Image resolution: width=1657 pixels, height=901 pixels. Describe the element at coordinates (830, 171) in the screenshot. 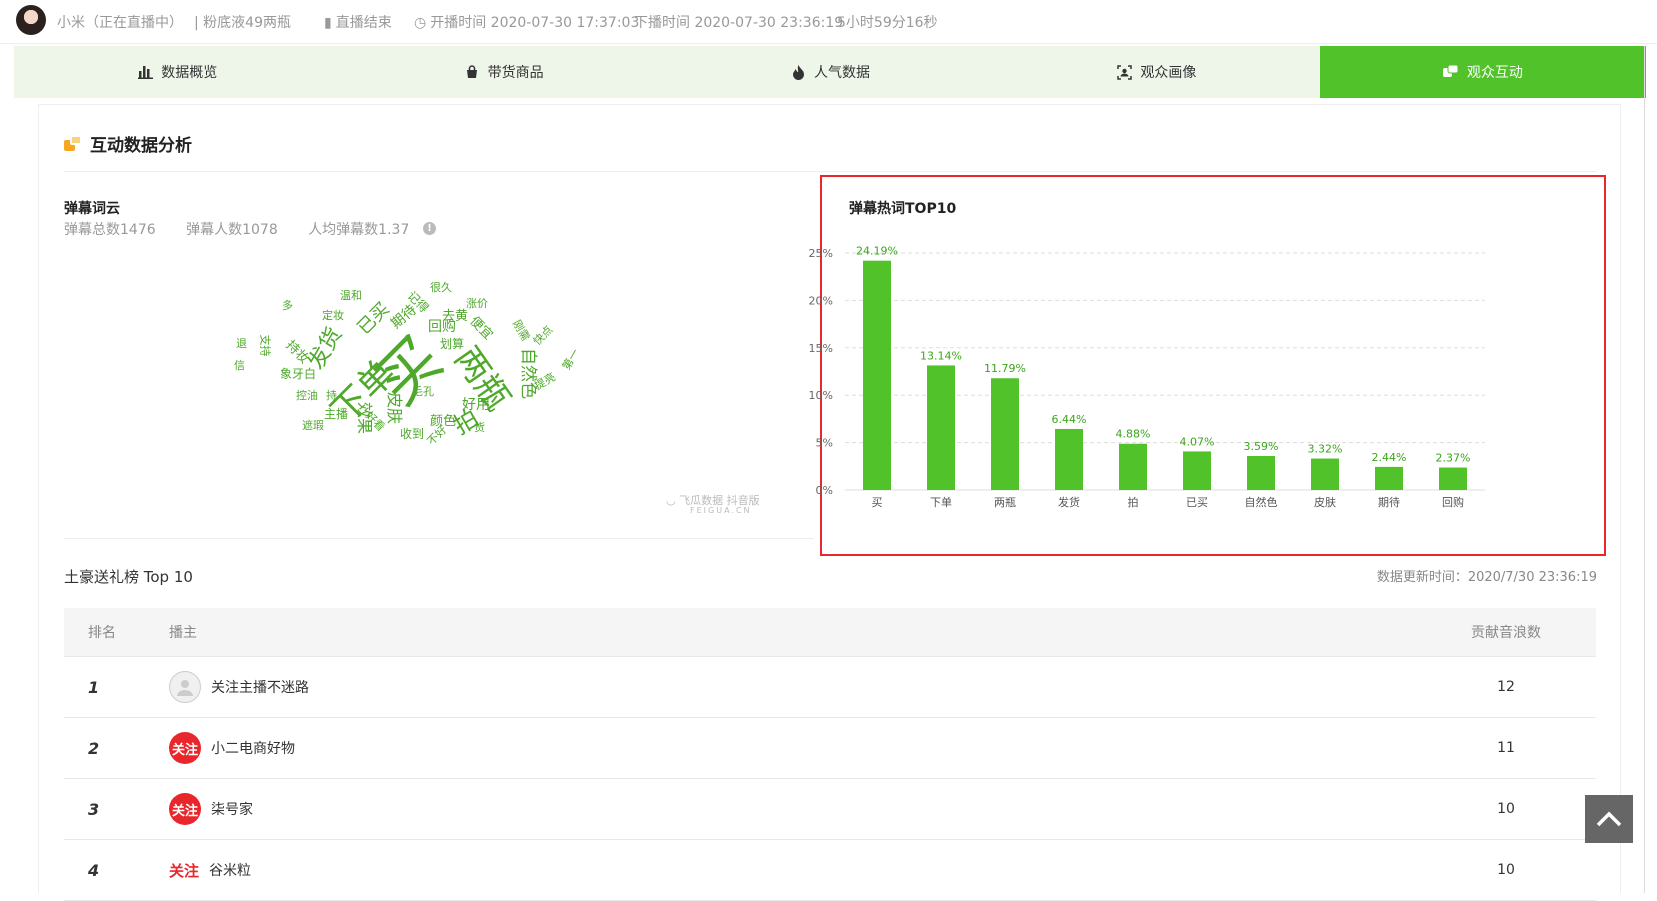

I see `section-divider` at that location.